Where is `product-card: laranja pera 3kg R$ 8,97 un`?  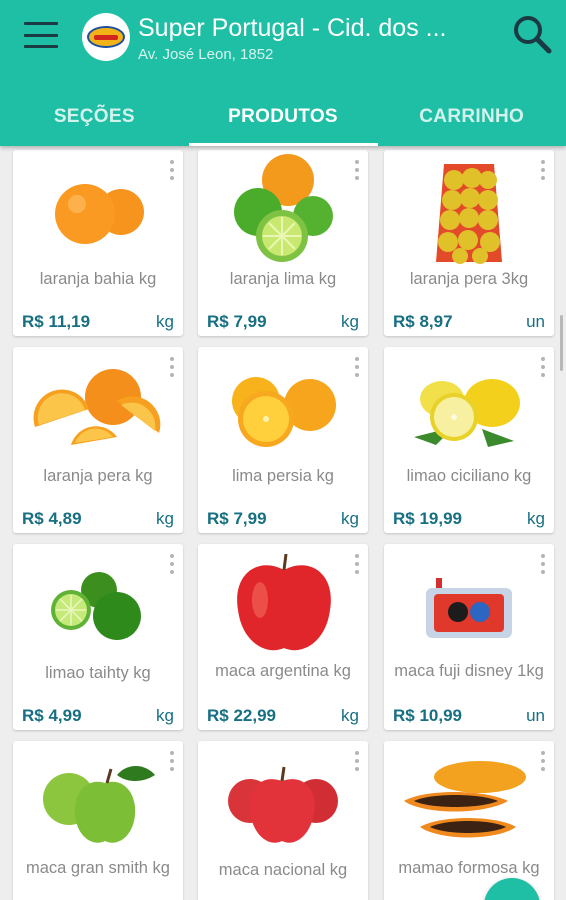 product-card: laranja pera 3kg R$ 8,97 un is located at coordinates (469, 243).